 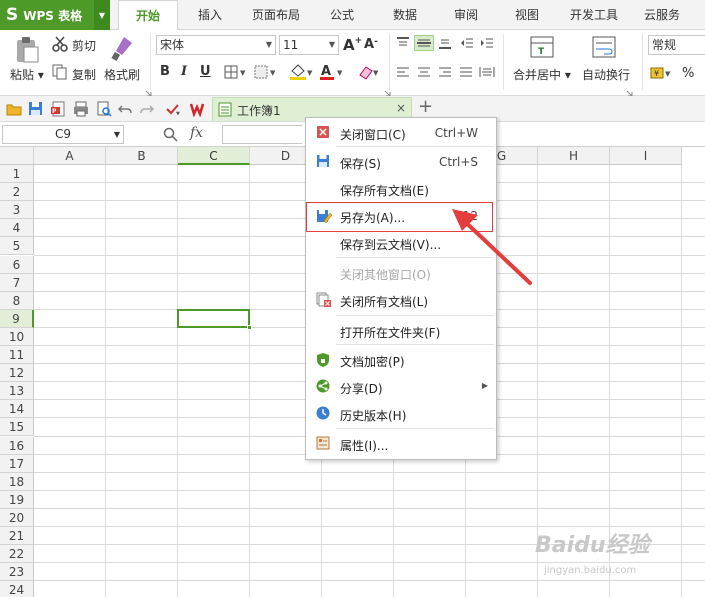 I want to click on row-header: 6, so click(x=17, y=264).